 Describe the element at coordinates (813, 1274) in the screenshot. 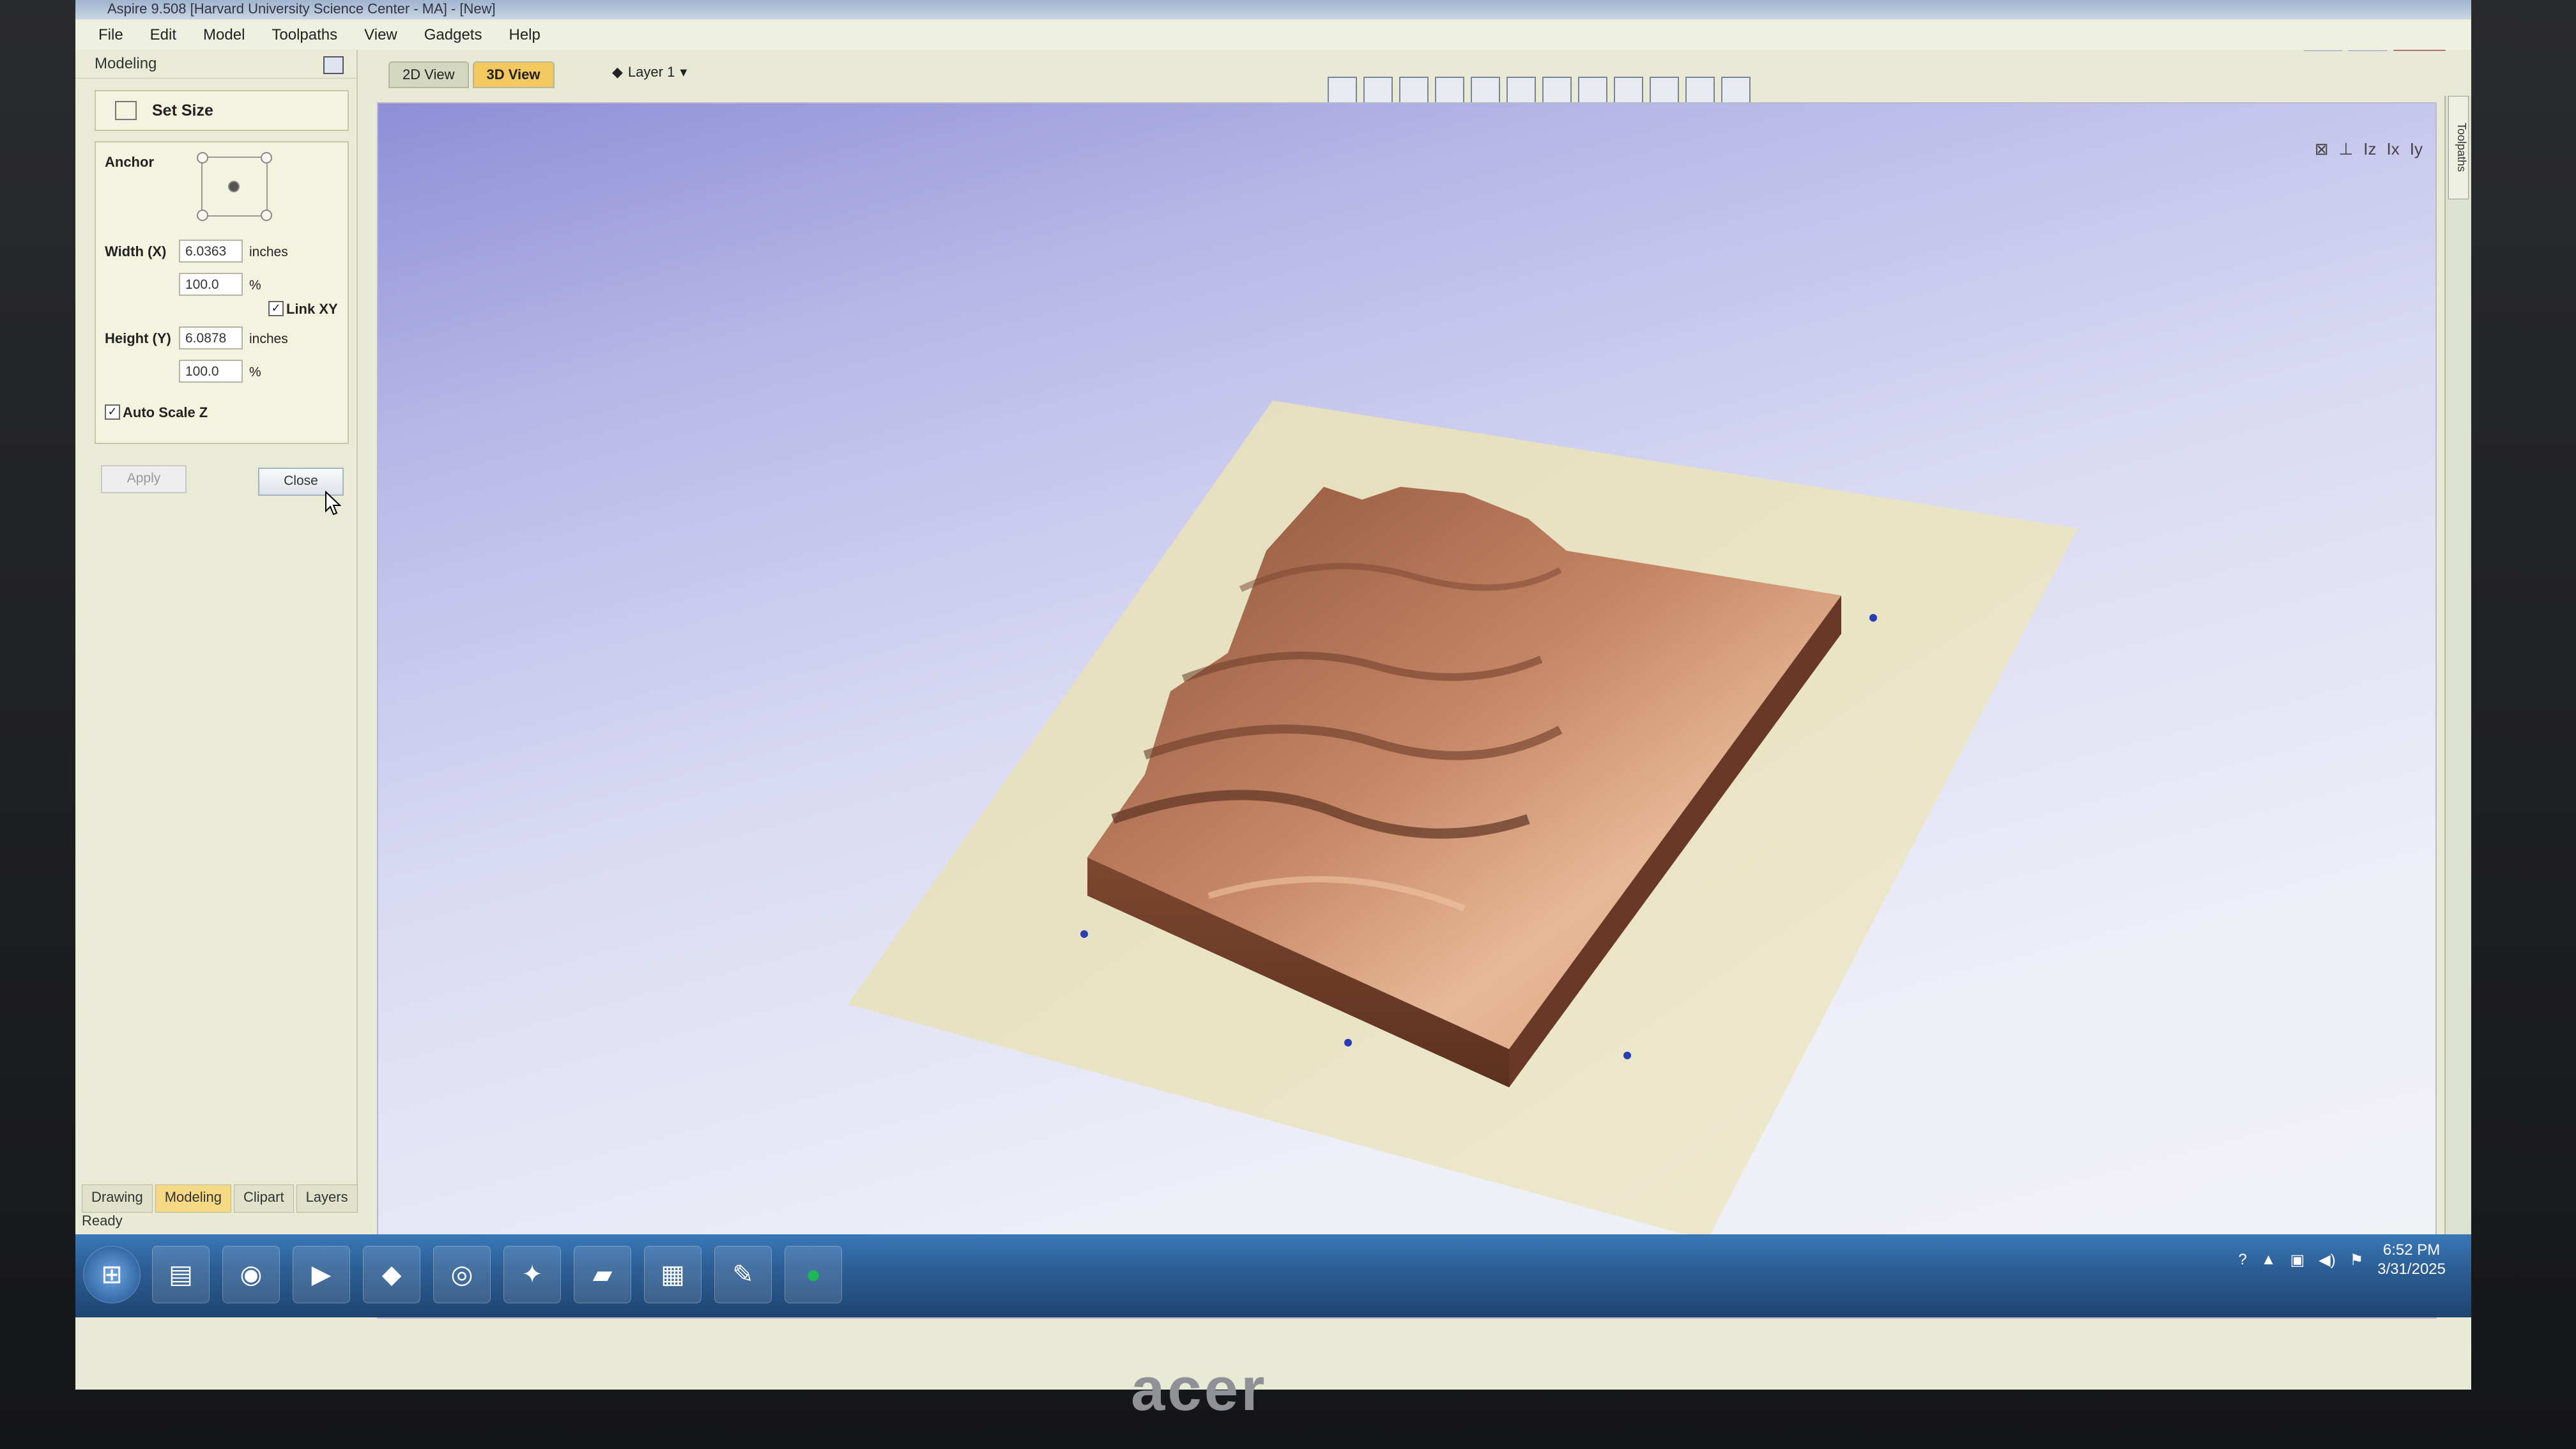

I see `spotify-taskbar-icon: ●` at that location.